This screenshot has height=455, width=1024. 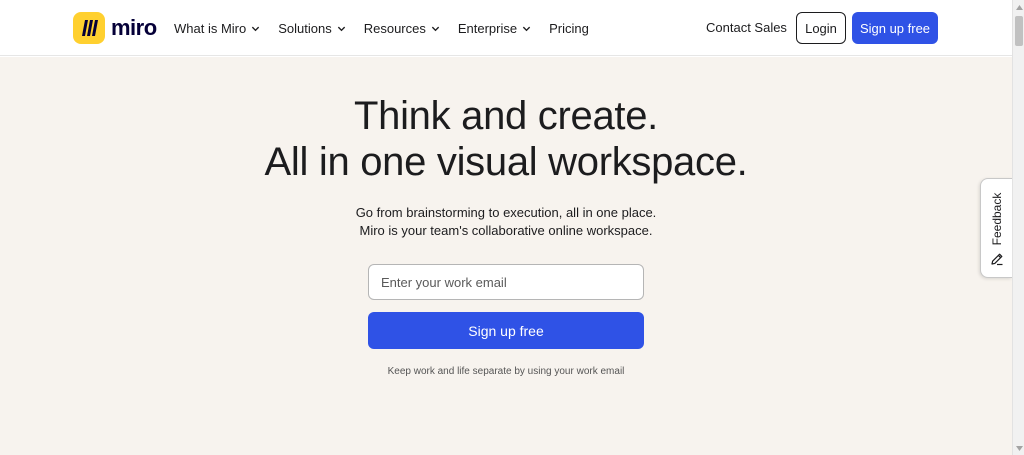 I want to click on scroll-down-arrow-icon, so click(x=1018, y=448).